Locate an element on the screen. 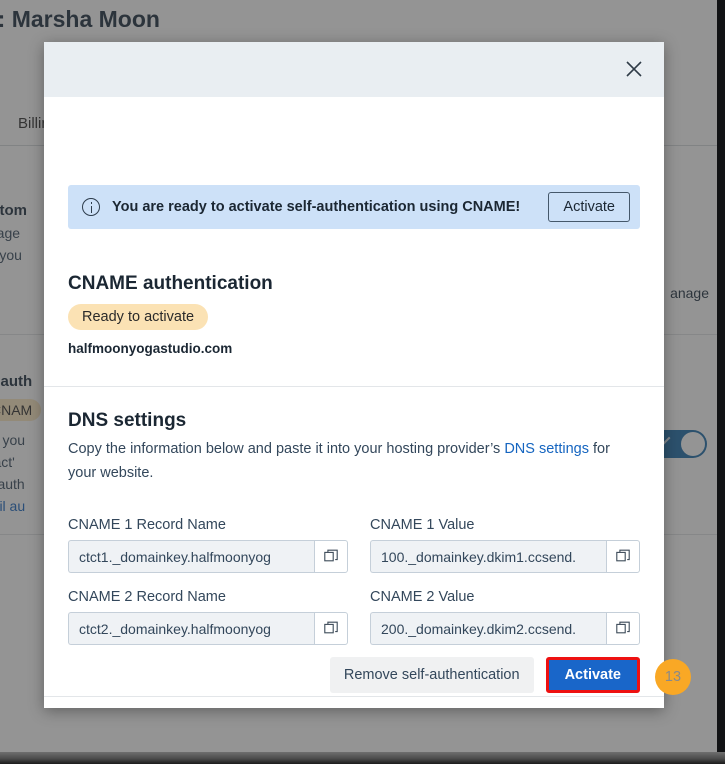  field-label: CNAME 2 Record Name is located at coordinates (147, 597).